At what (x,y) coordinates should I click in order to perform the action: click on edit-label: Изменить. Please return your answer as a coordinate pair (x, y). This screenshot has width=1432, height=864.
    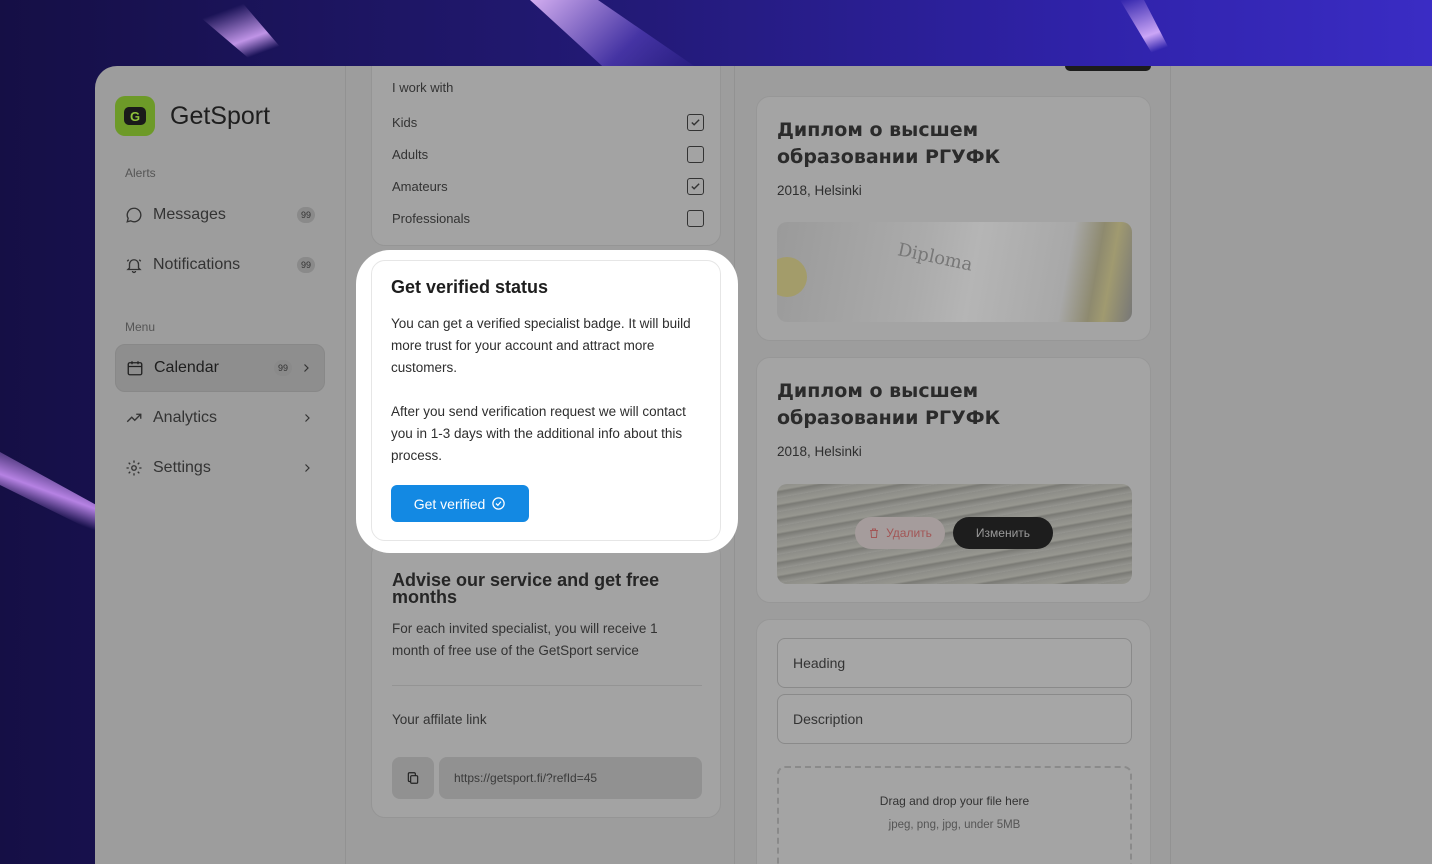
    Looking at the image, I should click on (1003, 533).